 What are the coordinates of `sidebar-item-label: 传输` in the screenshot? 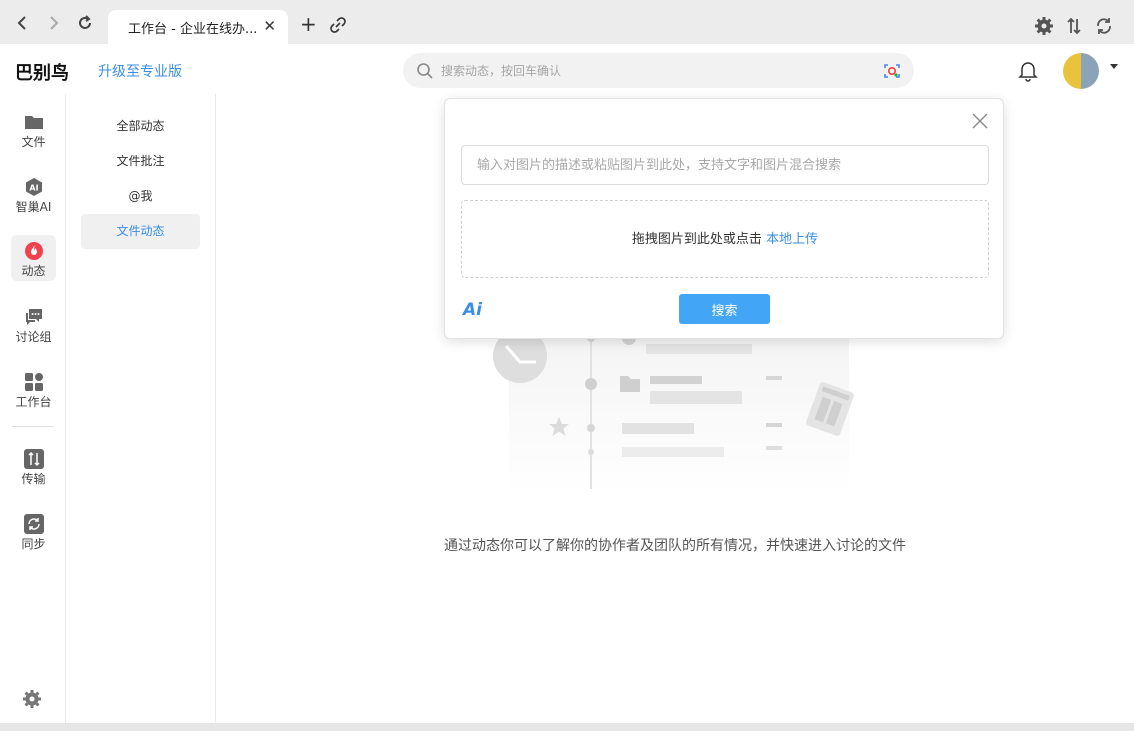 It's located at (33, 479).